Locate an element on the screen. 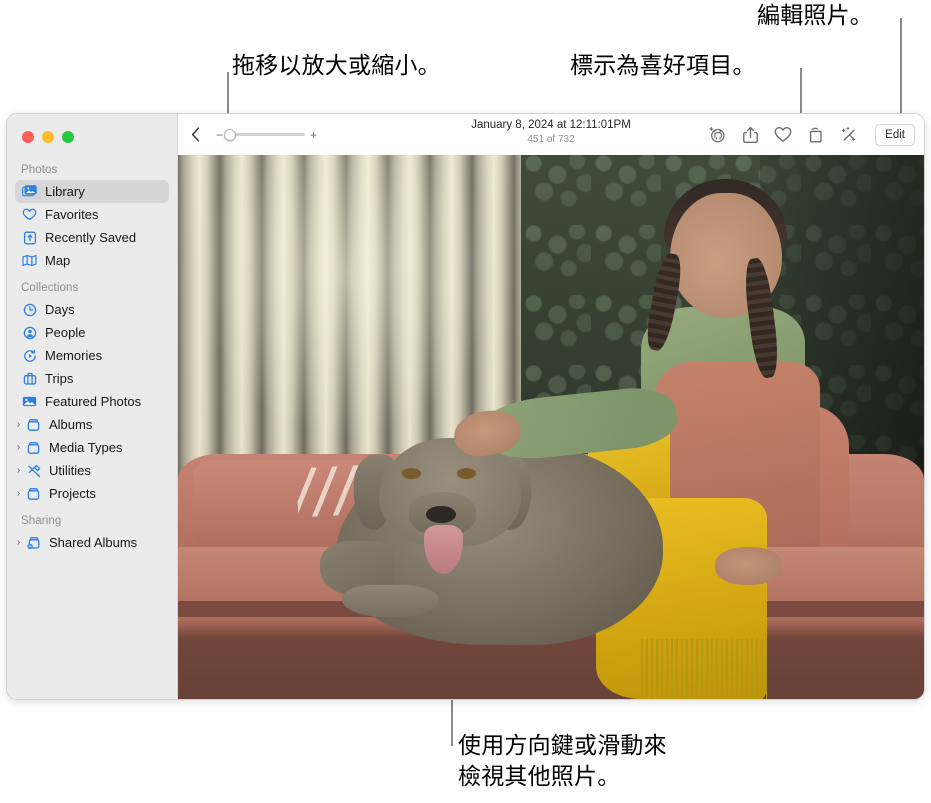 The height and width of the screenshot is (803, 931). edit-button: Edit is located at coordinates (895, 134).